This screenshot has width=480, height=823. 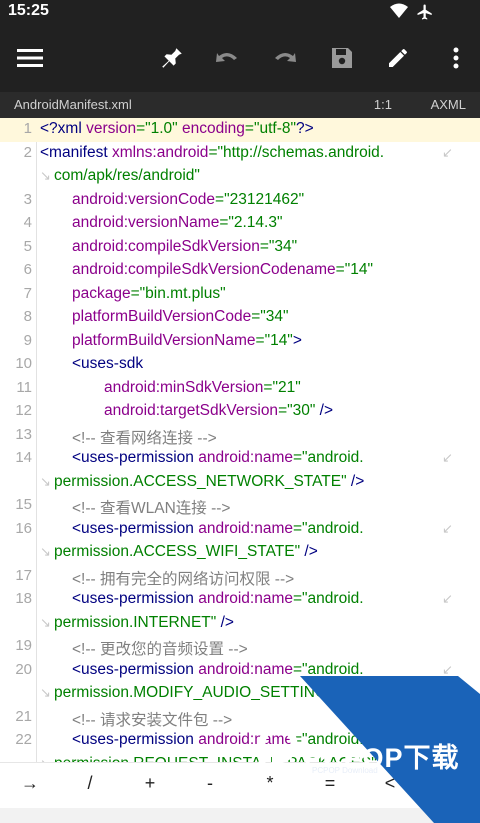 I want to click on code-line-continuation: permission.ACCESS_WIFI_STATE" /> ↘, so click(x=240, y=553).